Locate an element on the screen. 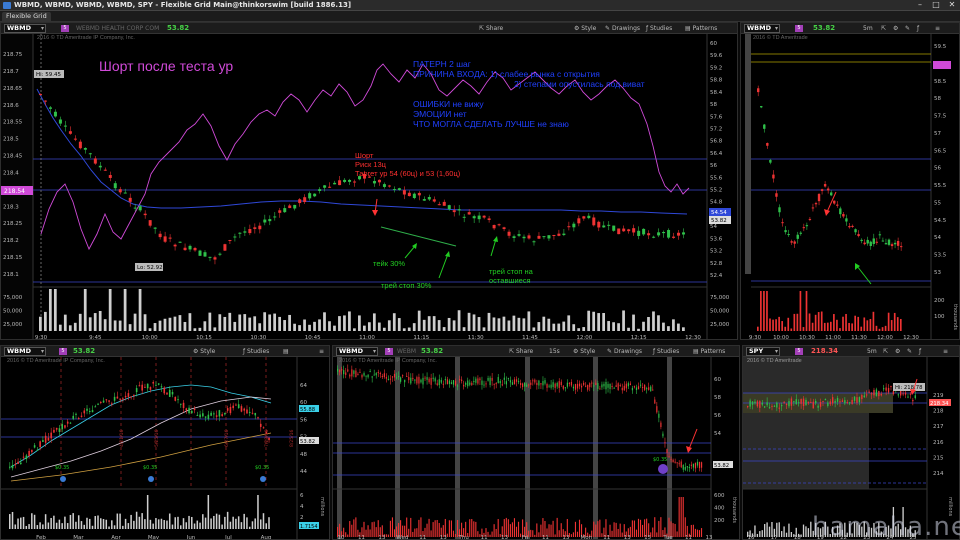  studies-icon-tr: ƒ is located at coordinates (918, 28).